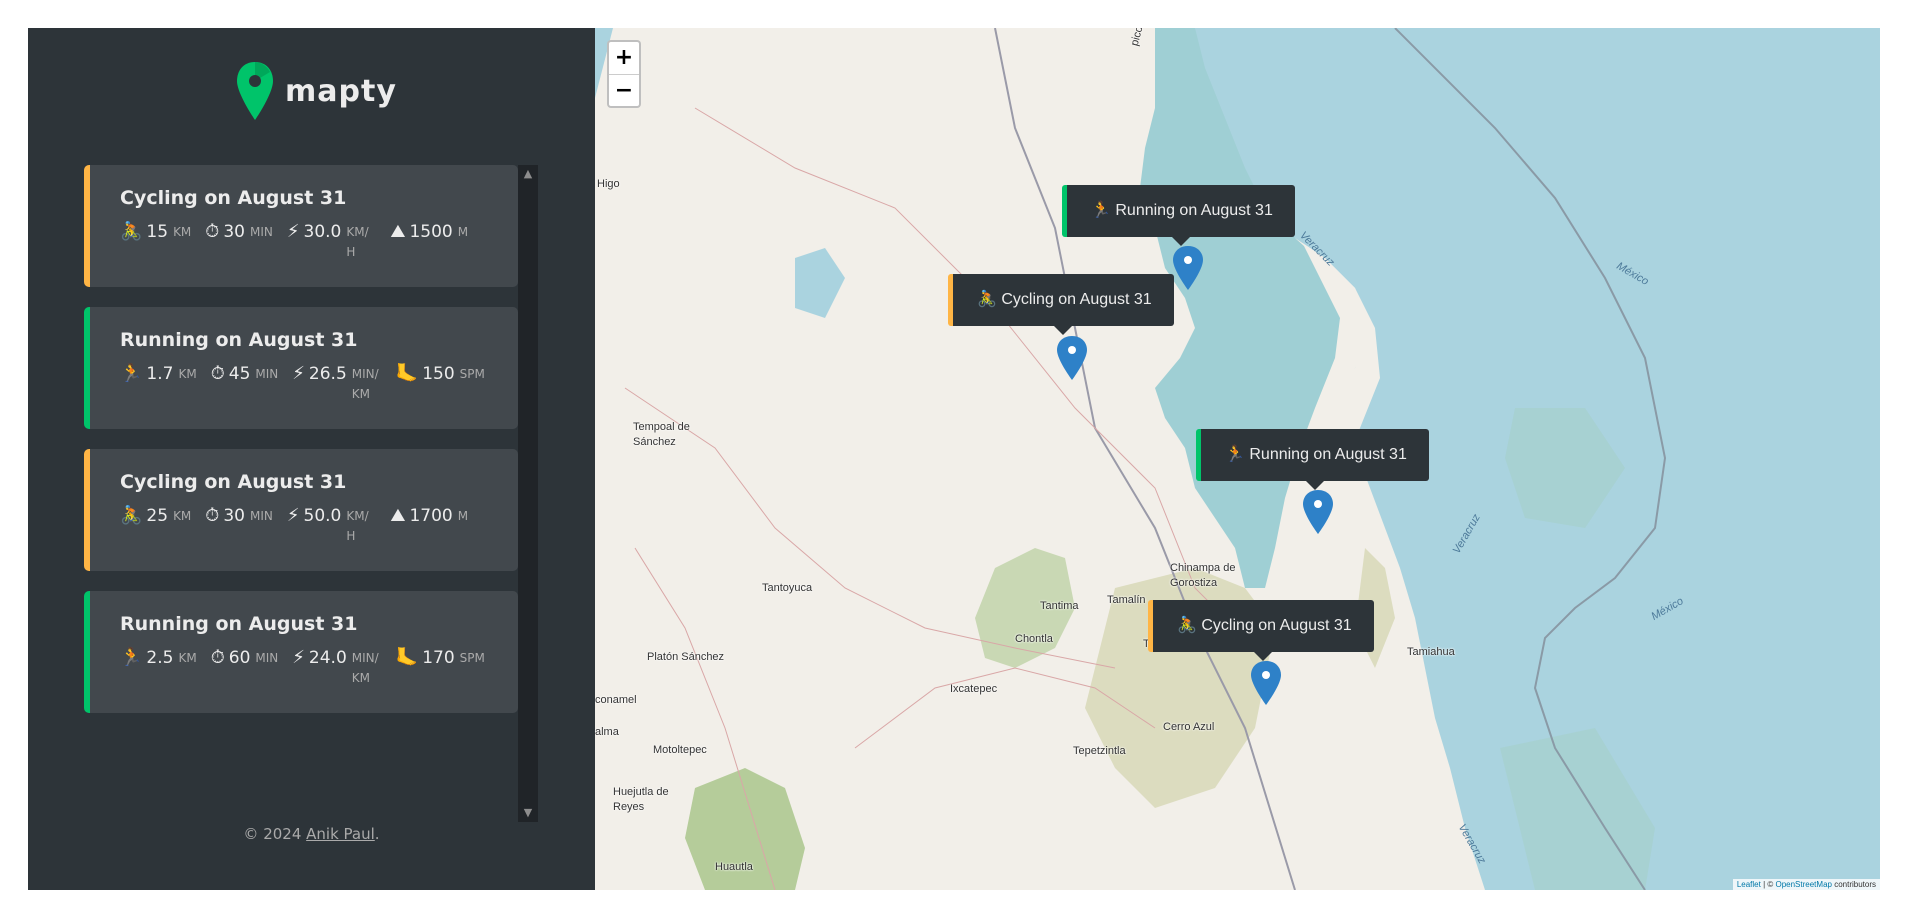 The height and width of the screenshot is (919, 1908). I want to click on elevation-value: 1500, so click(431, 232).